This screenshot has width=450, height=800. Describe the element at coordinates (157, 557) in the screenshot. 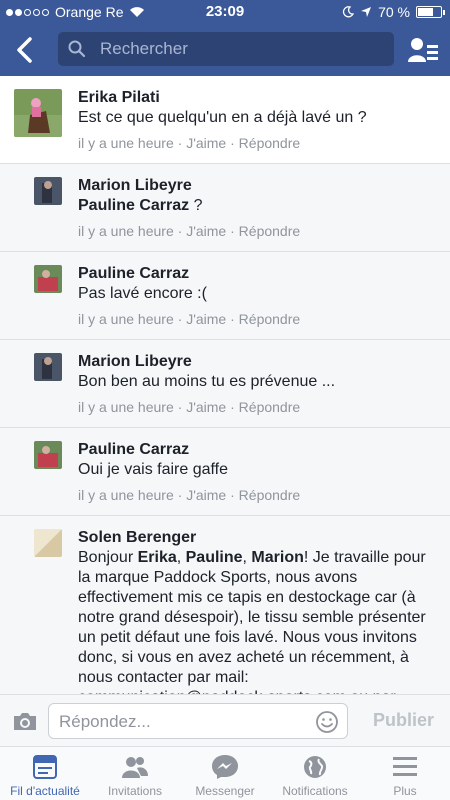

I see `mention-link: Erika` at that location.